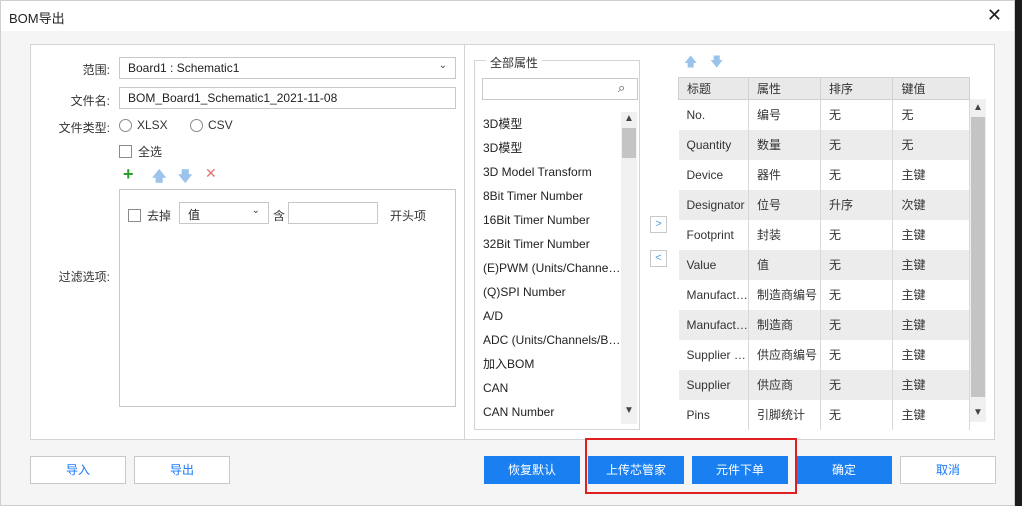 This screenshot has height=506, width=1022. I want to click on add-attribute-button: >, so click(658, 224).